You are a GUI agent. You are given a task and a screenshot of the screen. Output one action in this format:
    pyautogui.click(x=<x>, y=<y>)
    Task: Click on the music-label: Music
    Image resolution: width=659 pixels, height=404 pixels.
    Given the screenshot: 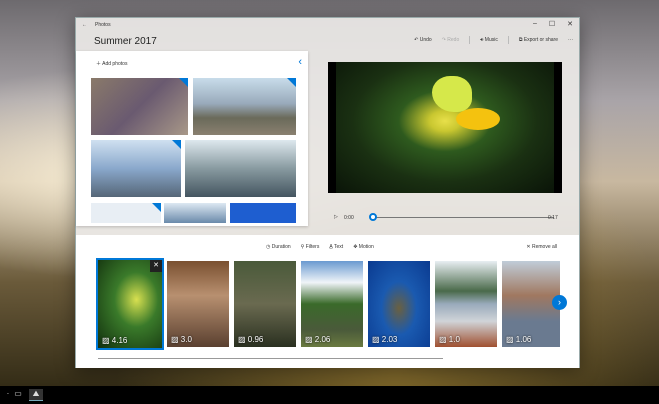 What is the action you would take?
    pyautogui.click(x=491, y=40)
    